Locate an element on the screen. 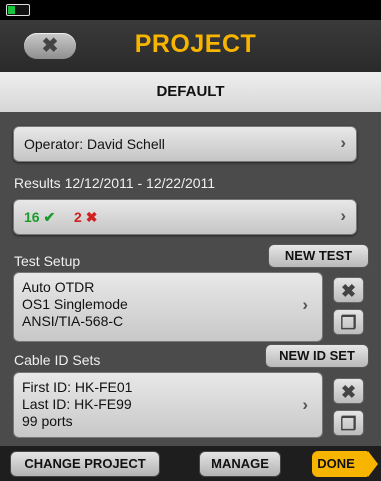 This screenshot has width=381, height=481. cable-id-line: First ID: HK-FE01 is located at coordinates (77, 387).